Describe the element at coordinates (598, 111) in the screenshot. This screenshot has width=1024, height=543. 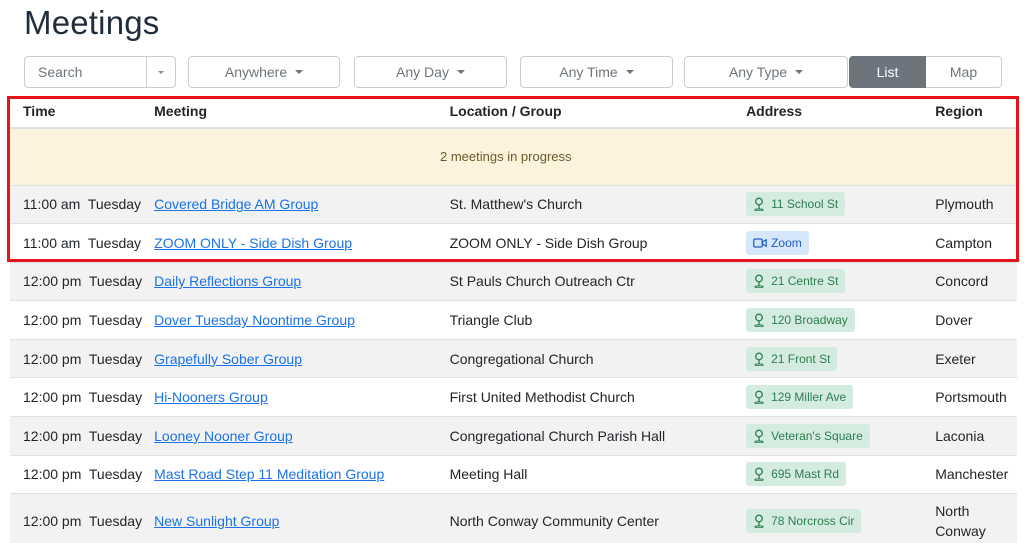
I see `header-location: Location / Group` at that location.